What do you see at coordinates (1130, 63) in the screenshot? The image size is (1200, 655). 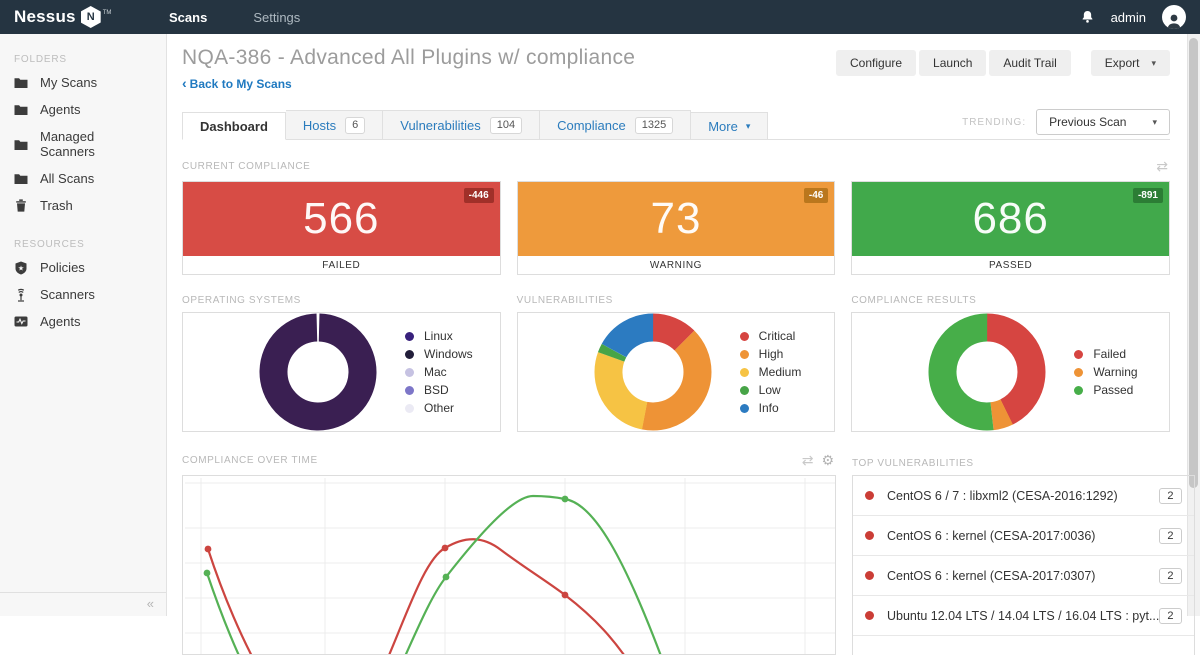 I see `export-button: Export ▾` at bounding box center [1130, 63].